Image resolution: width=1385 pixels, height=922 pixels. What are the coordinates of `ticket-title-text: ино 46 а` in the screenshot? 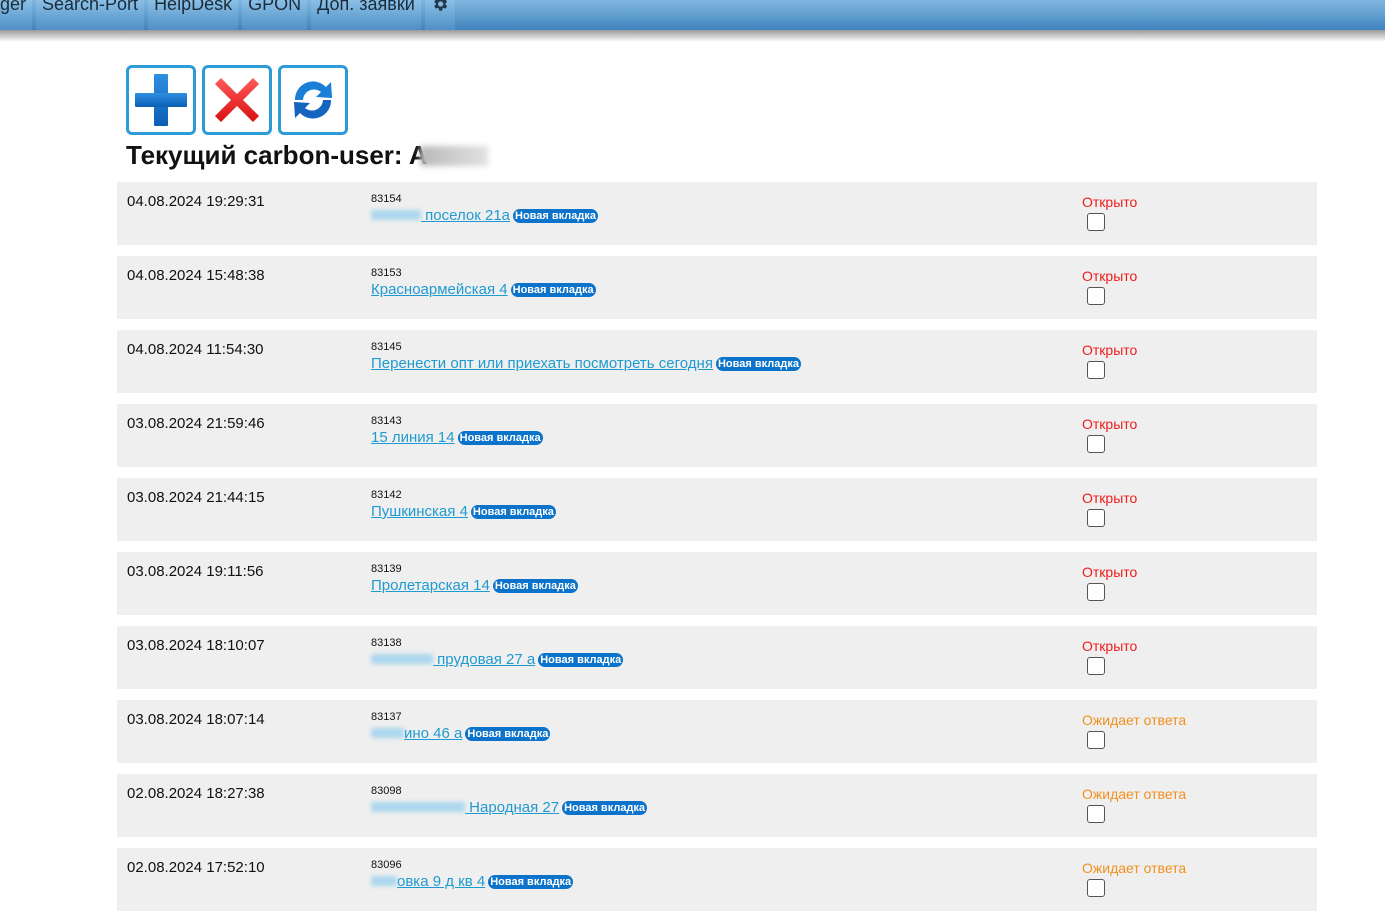 It's located at (433, 733).